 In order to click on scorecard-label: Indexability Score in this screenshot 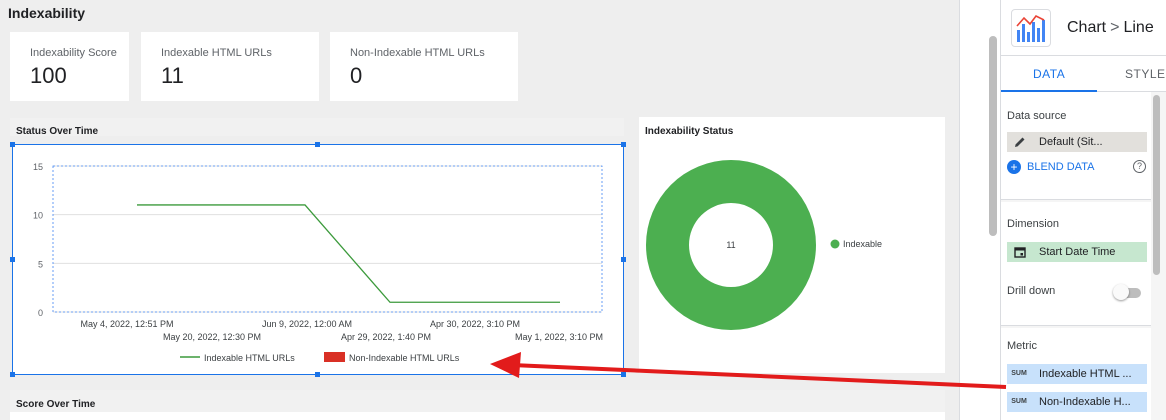, I will do `click(73, 53)`.